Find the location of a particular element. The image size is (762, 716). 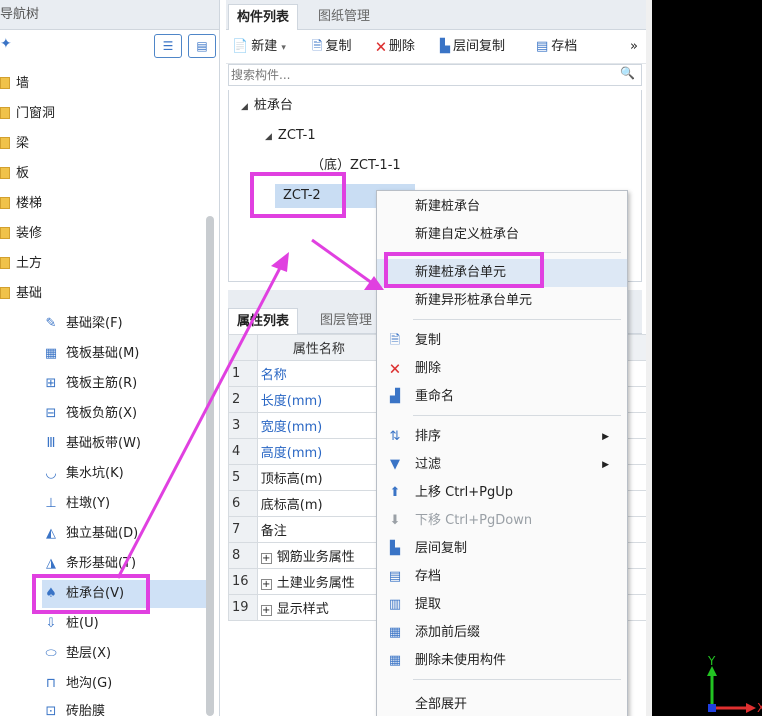

tab-component-list: 构件列表 is located at coordinates (263, 17).